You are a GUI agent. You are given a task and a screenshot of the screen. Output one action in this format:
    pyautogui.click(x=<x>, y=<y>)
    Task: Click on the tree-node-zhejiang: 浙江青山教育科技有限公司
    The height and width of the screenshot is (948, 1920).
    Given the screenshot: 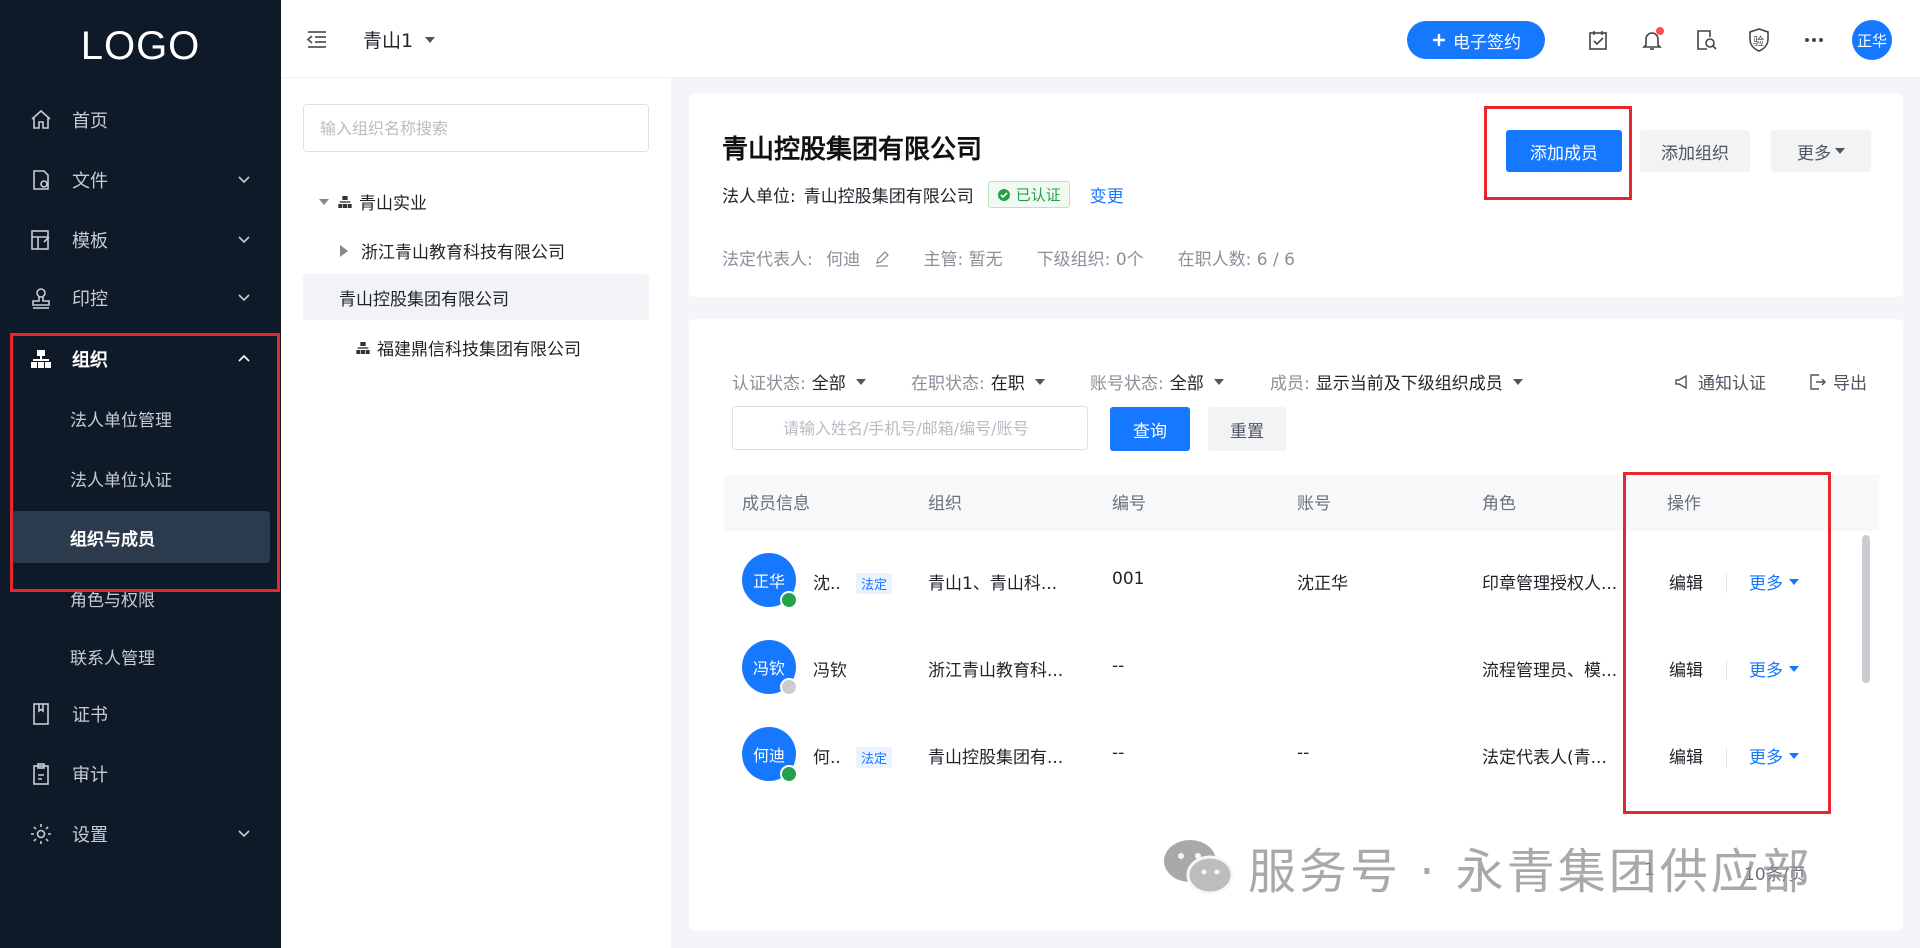 What is the action you would take?
    pyautogui.click(x=452, y=250)
    